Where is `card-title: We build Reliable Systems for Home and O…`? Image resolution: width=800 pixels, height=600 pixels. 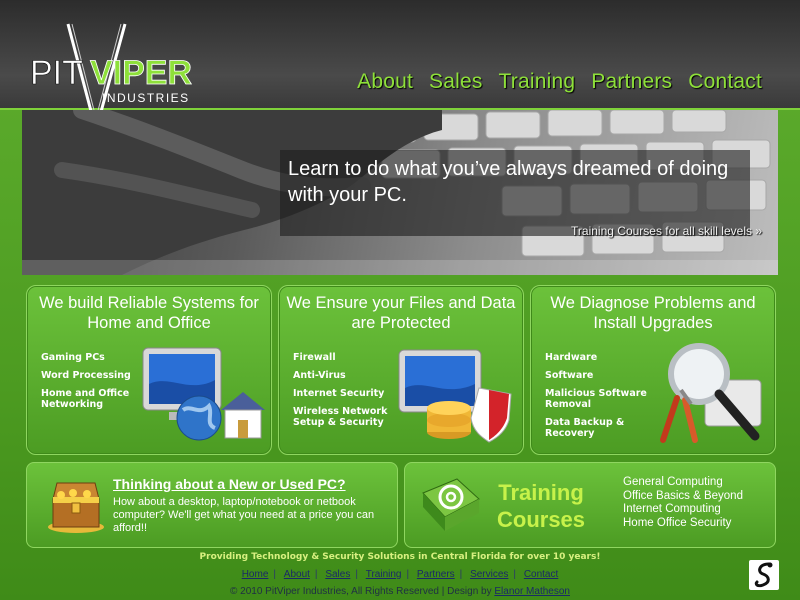
card-title: We build Reliable Systems for Home and O… is located at coordinates (149, 313).